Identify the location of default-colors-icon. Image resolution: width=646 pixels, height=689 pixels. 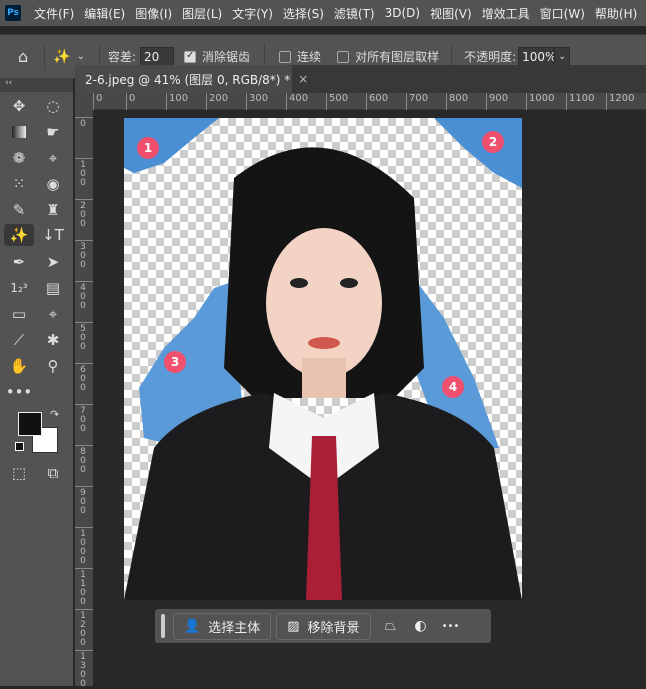
(19, 446).